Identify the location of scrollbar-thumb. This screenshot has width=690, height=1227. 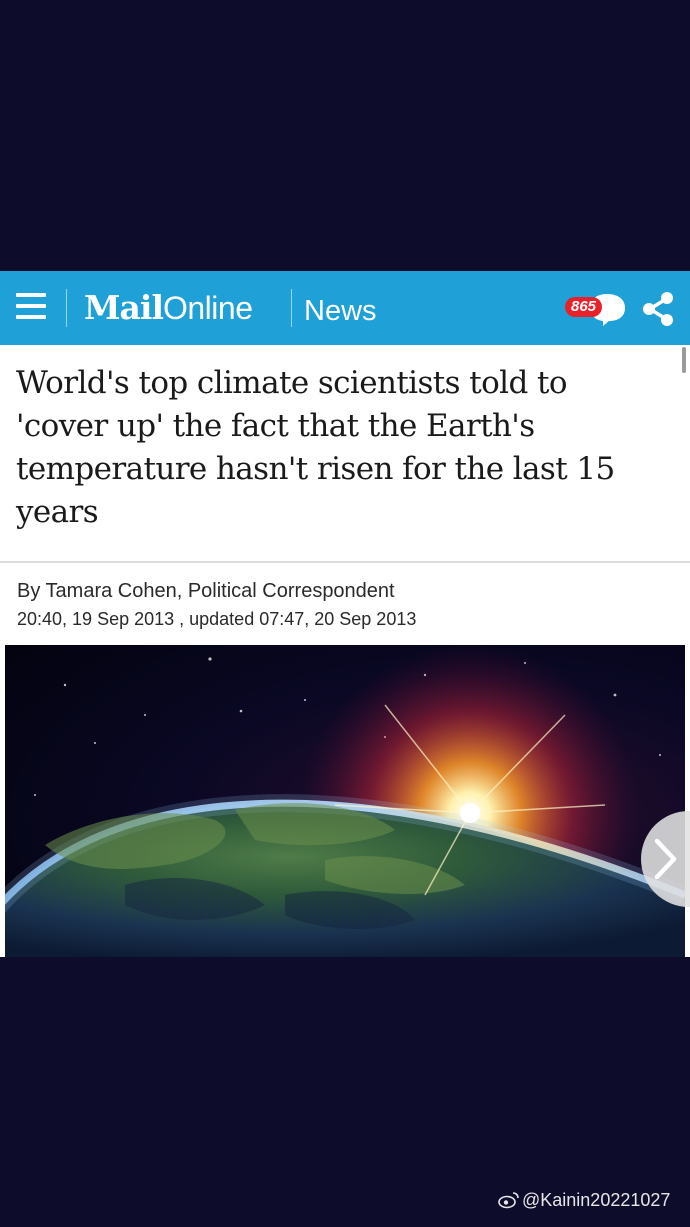
(684, 360).